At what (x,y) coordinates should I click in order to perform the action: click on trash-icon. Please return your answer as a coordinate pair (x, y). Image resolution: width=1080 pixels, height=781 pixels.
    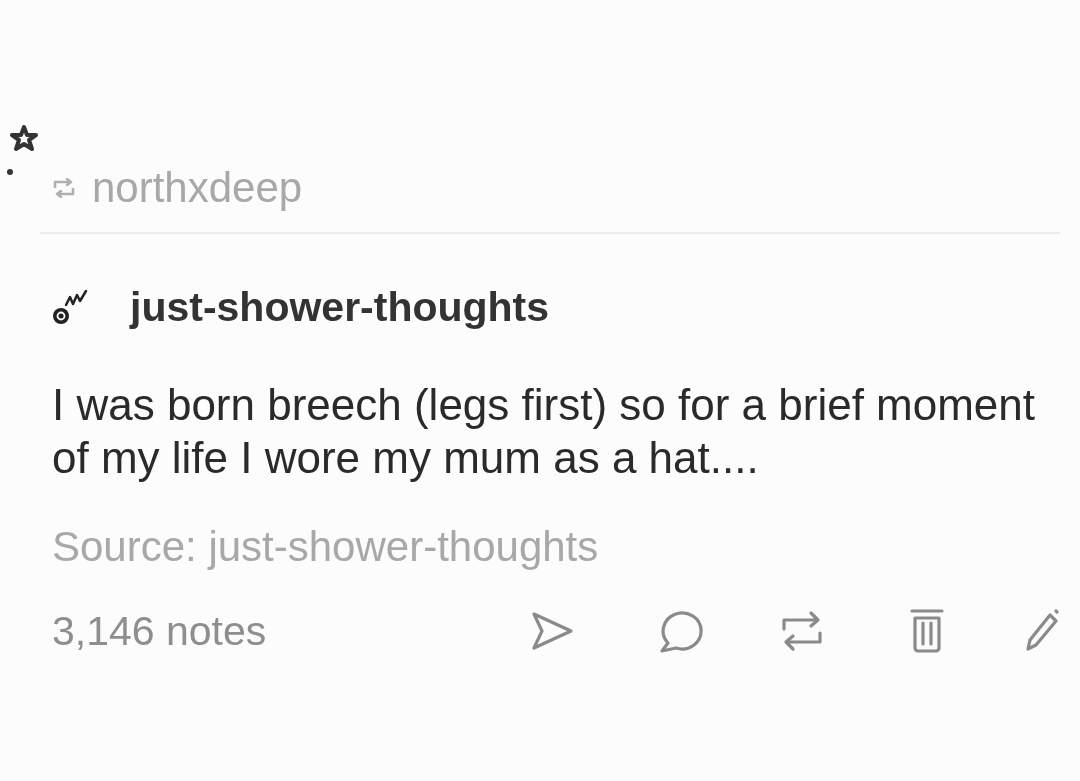
    Looking at the image, I should click on (927, 631).